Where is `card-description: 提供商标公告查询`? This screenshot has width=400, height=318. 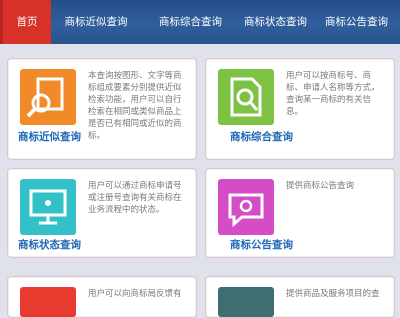 card-description: 提供商标公告查询 is located at coordinates (320, 186).